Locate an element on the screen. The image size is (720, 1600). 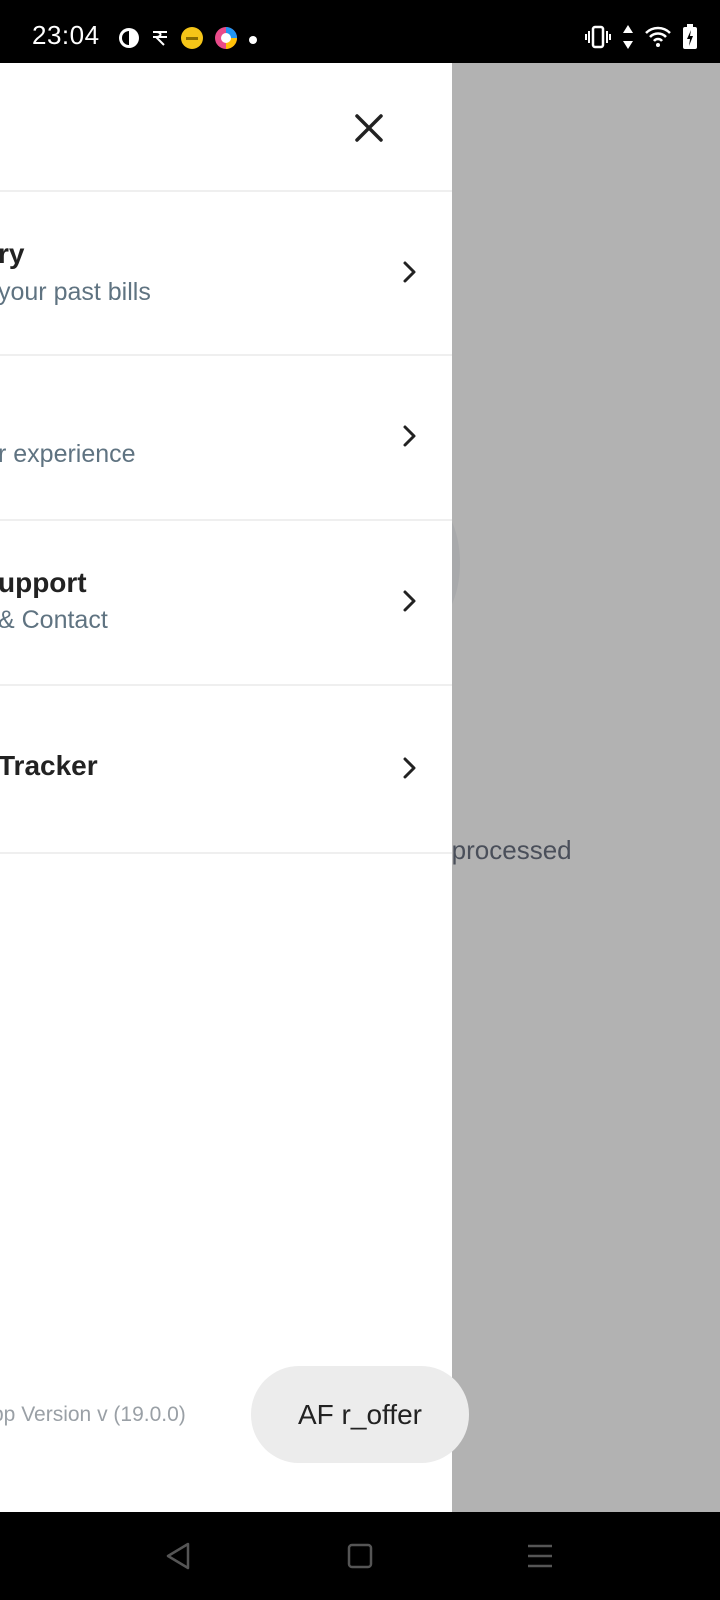
emoji-app-icon is located at coordinates (192, 40).